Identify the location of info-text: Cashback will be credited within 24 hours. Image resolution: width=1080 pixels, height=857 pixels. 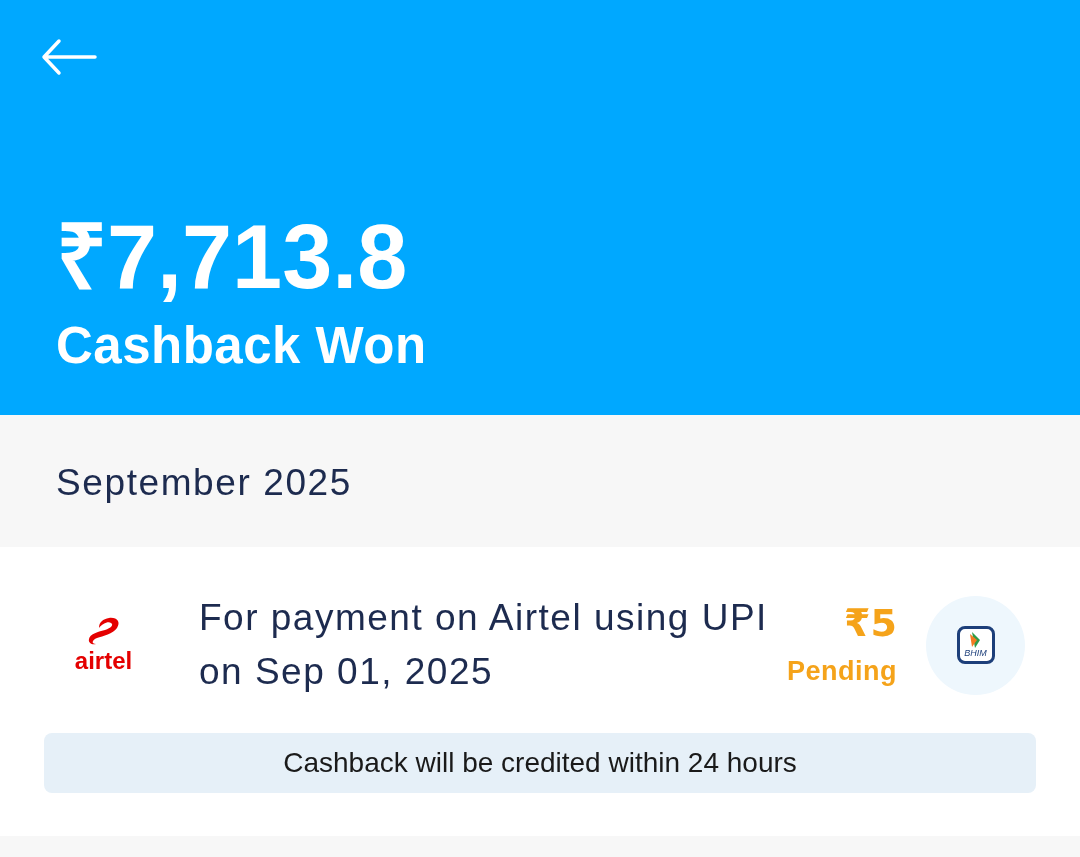
(540, 763).